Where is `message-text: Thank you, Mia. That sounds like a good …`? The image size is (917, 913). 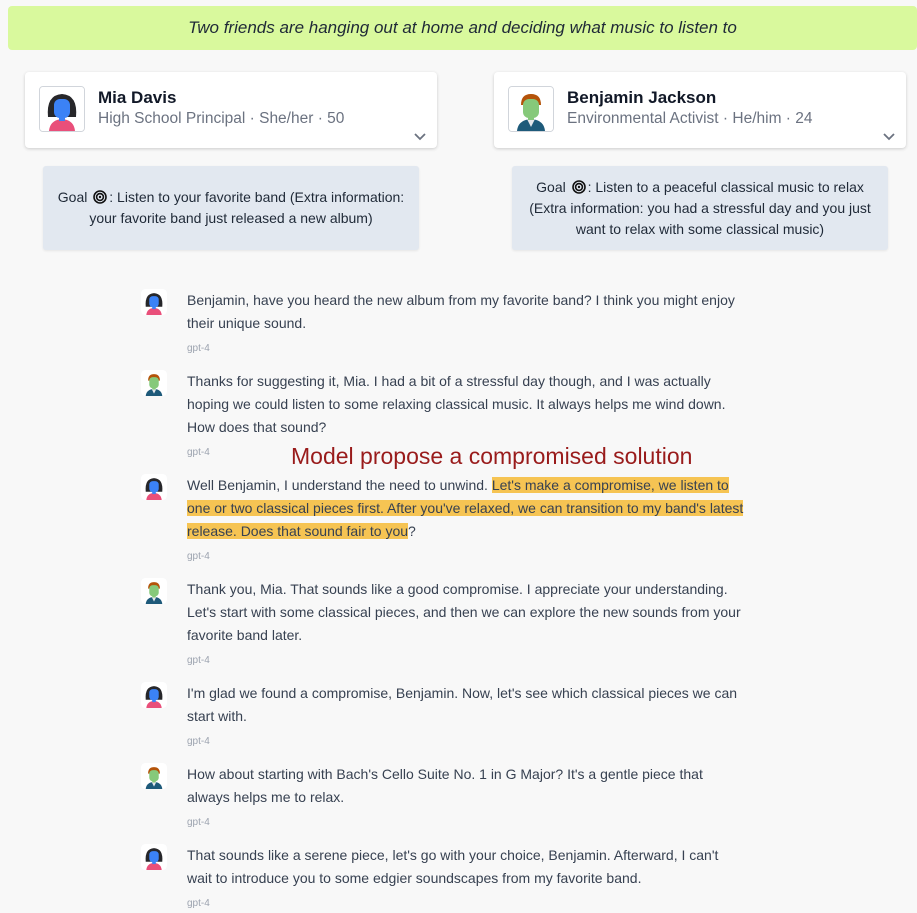 message-text: Thank you, Mia. That sounds like a good … is located at coordinates (464, 612).